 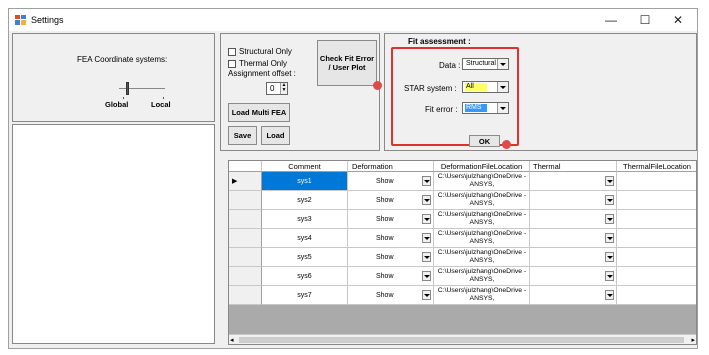 I want to click on header-deformation-file: DeformationFileLocation, so click(x=482, y=166).